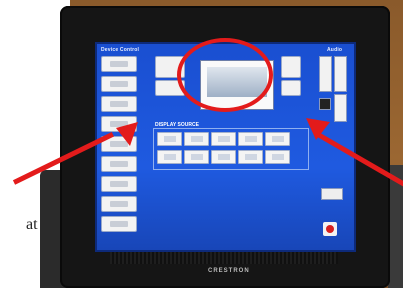 The width and height of the screenshot is (403, 288). What do you see at coordinates (318, 129) in the screenshot?
I see `right-arrow-head` at bounding box center [318, 129].